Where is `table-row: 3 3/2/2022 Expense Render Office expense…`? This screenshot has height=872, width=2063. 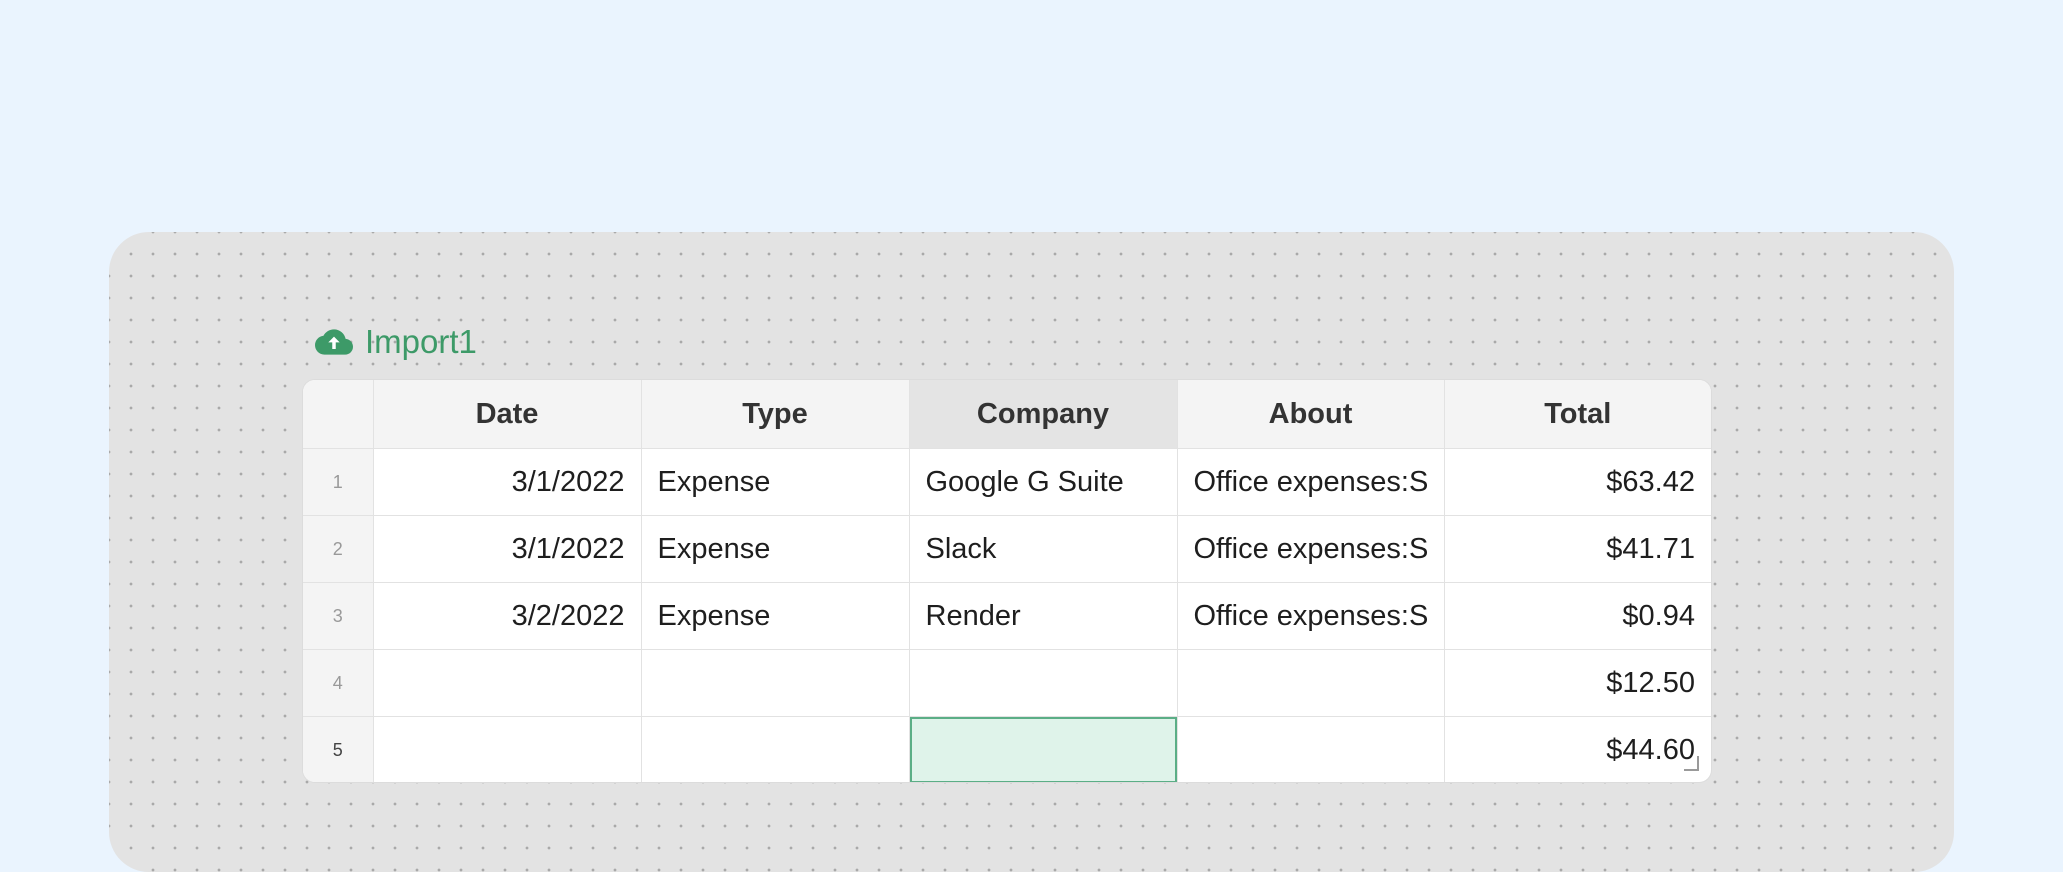 table-row: 3 3/2/2022 Expense Render Office expense… is located at coordinates (1007, 616).